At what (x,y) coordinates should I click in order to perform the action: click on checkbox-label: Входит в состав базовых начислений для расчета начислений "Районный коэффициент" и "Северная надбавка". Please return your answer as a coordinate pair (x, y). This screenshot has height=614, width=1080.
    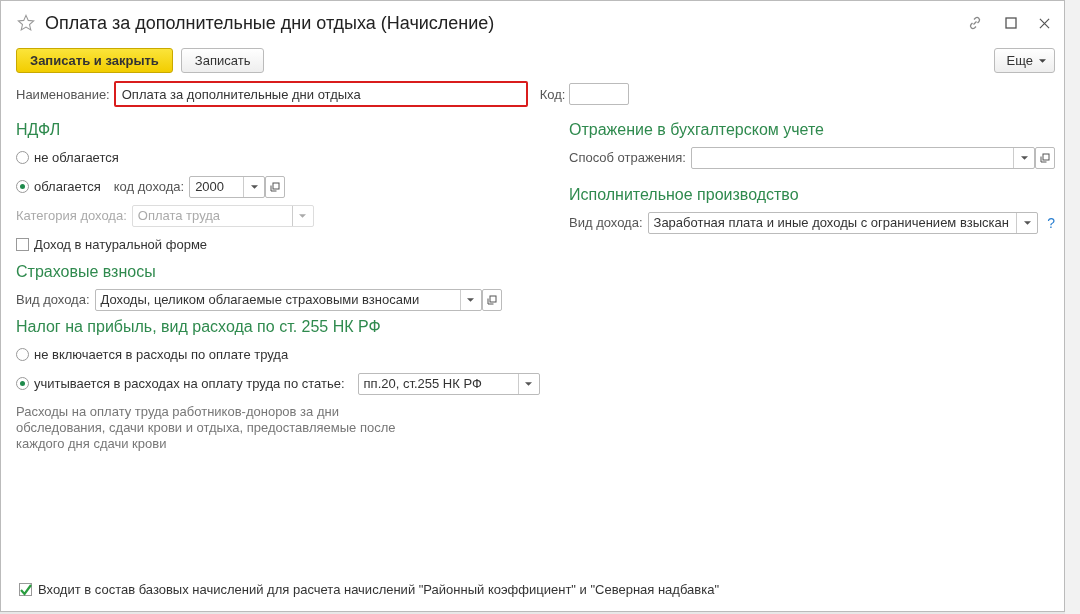
    Looking at the image, I should click on (379, 589).